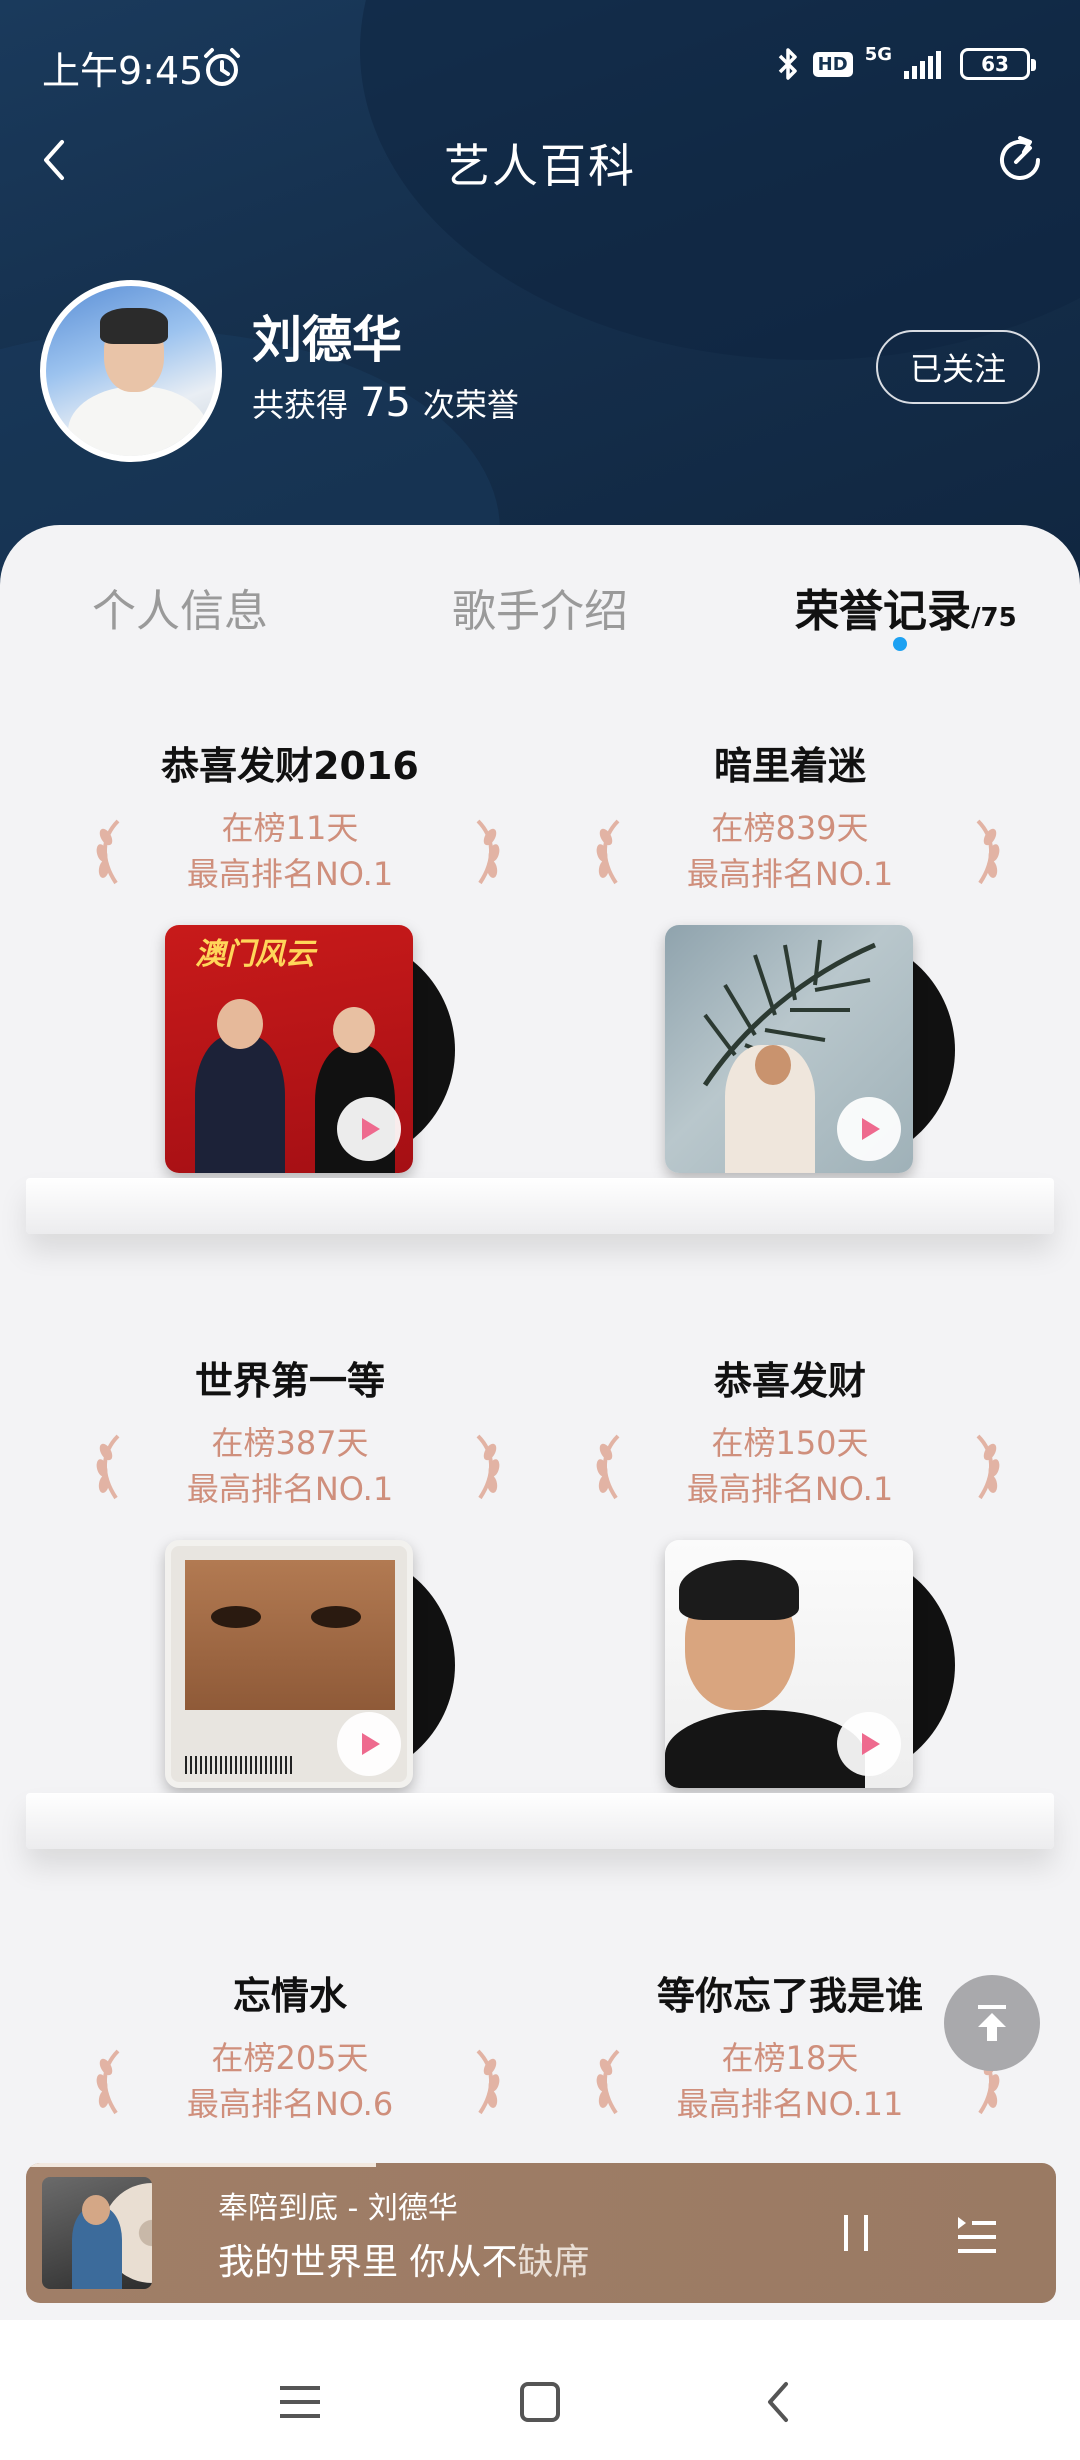 The height and width of the screenshot is (2460, 1080). What do you see at coordinates (995, 64) in the screenshot?
I see `battery-level: 63` at bounding box center [995, 64].